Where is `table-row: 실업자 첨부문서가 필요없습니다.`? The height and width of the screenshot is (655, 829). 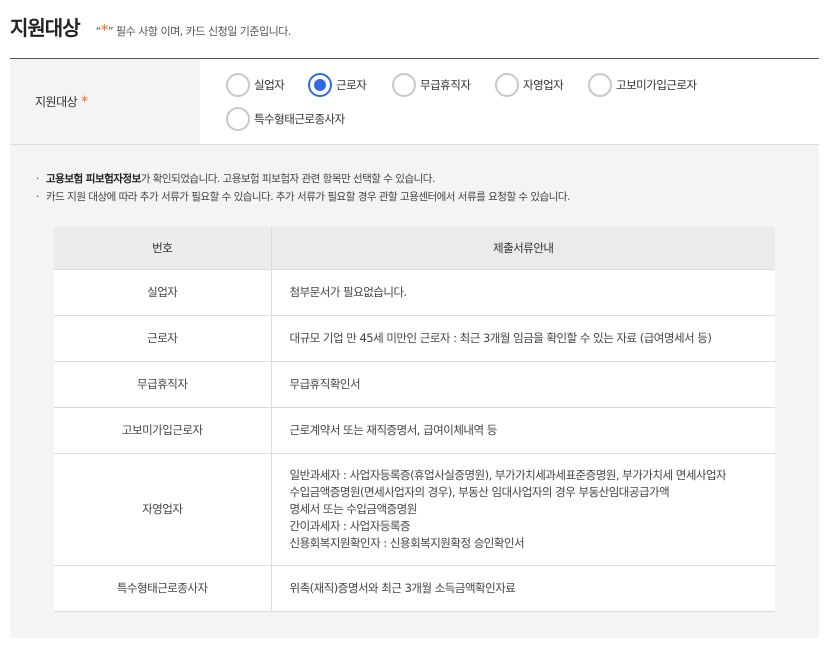 table-row: 실업자 첨부문서가 필요없습니다. is located at coordinates (414, 292).